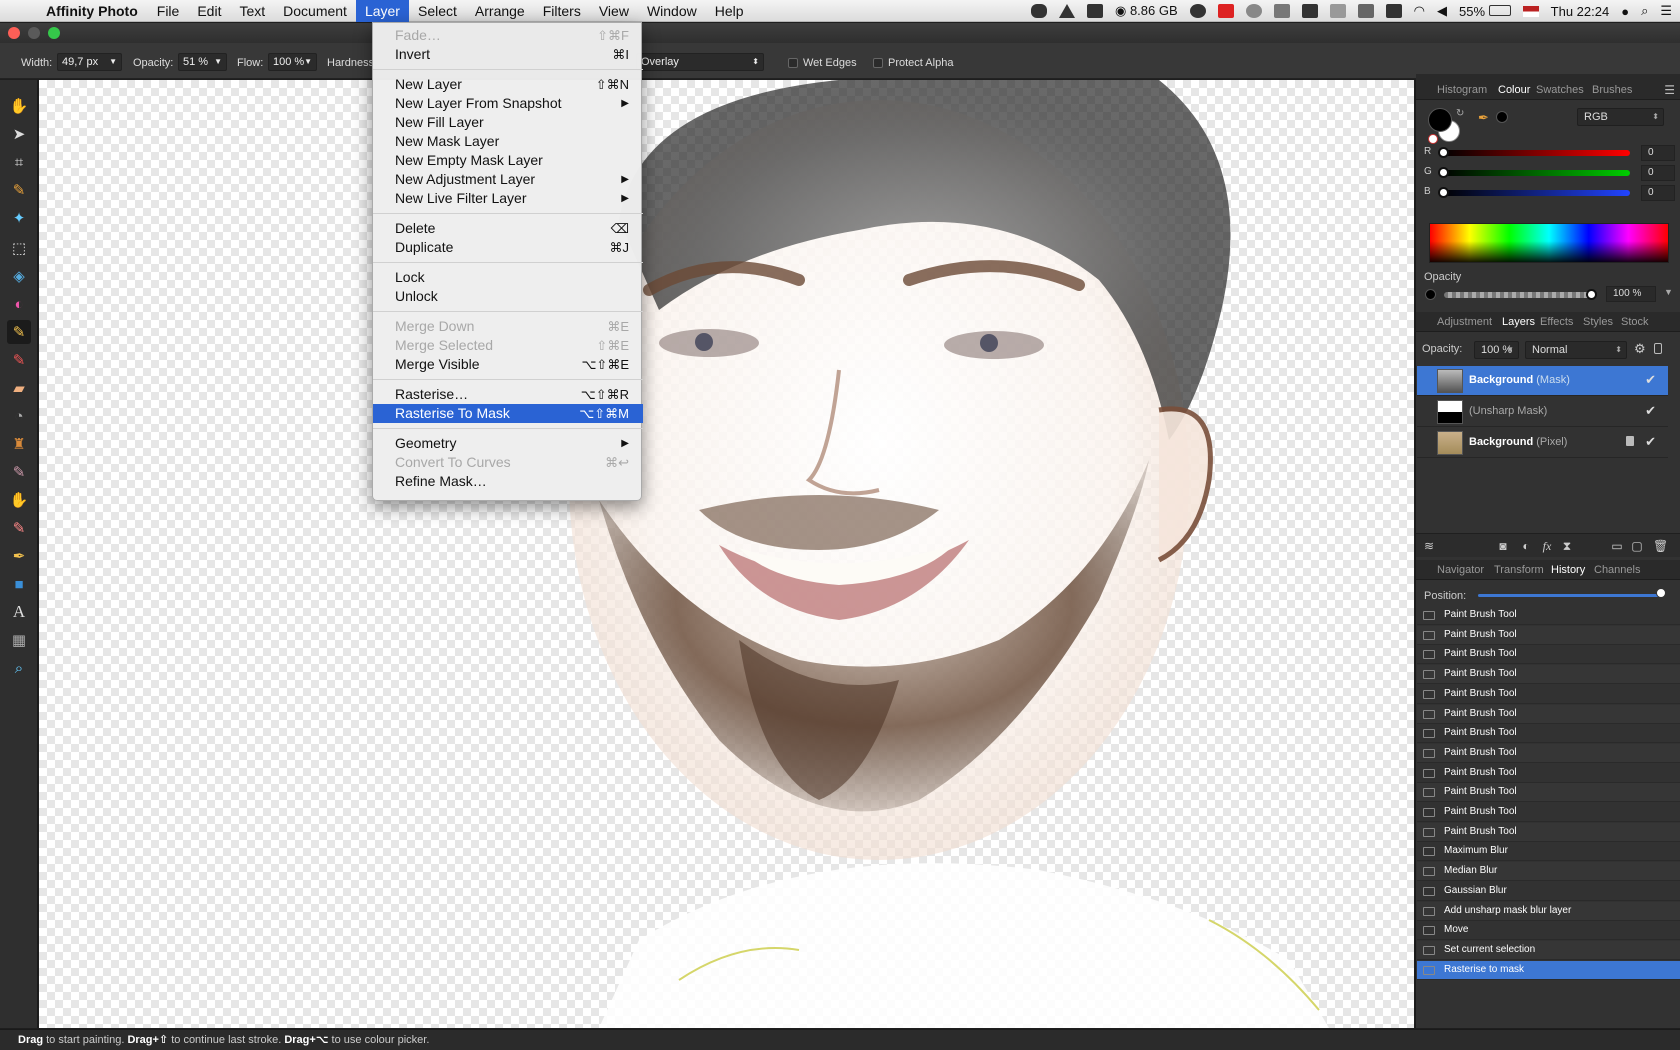 The width and height of the screenshot is (1680, 1050). Describe the element at coordinates (19, 162) in the screenshot. I see `crop-tool-icon: ⌗` at that location.